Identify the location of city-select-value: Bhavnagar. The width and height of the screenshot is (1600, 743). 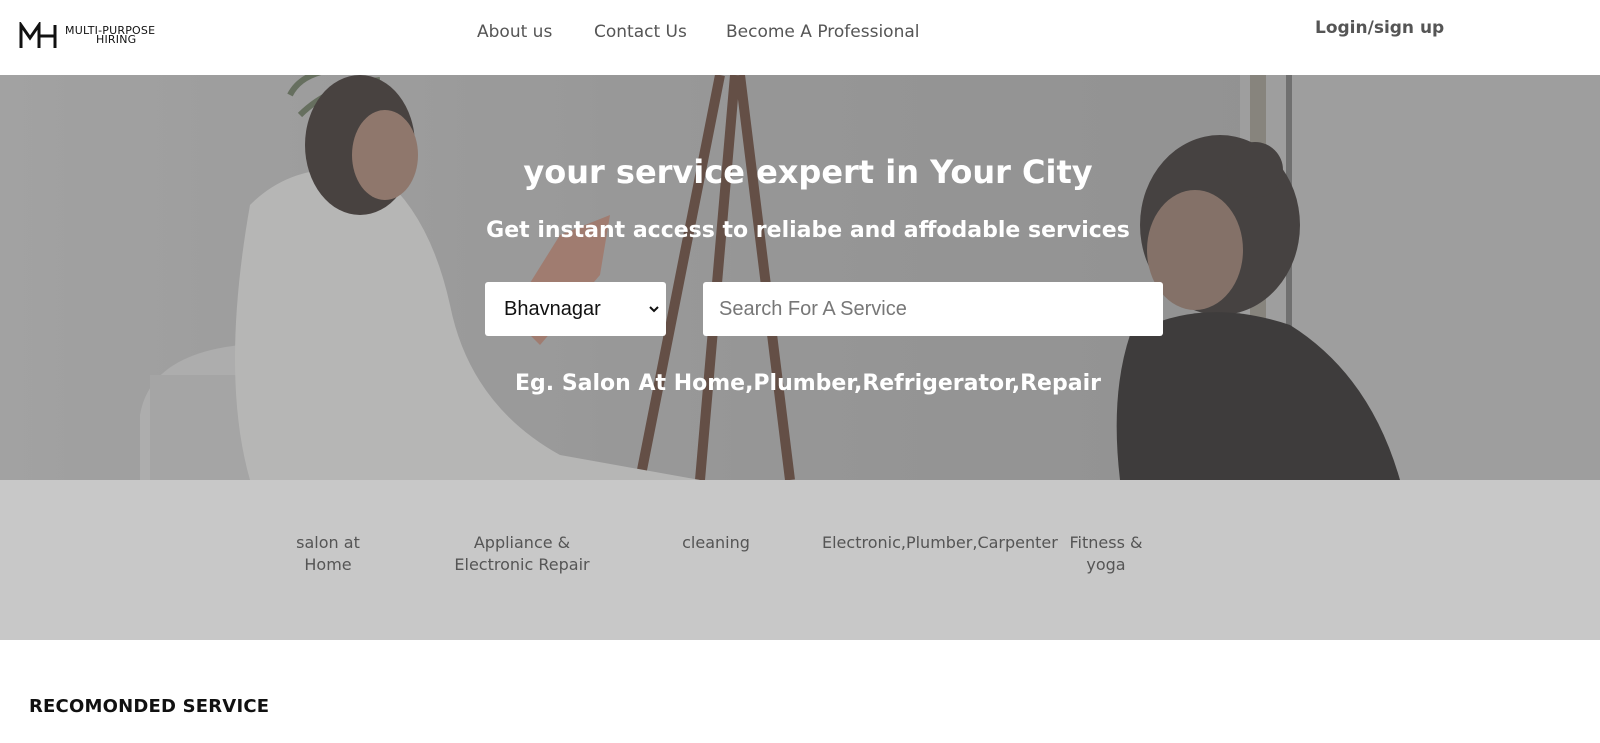
(552, 308).